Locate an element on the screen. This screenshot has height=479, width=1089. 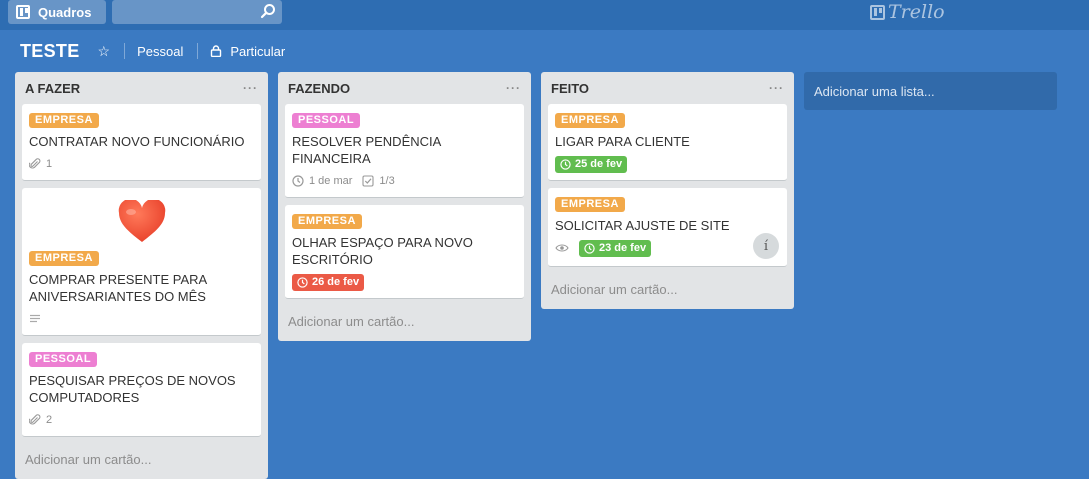
list-title: FAZENDO is located at coordinates (319, 88).